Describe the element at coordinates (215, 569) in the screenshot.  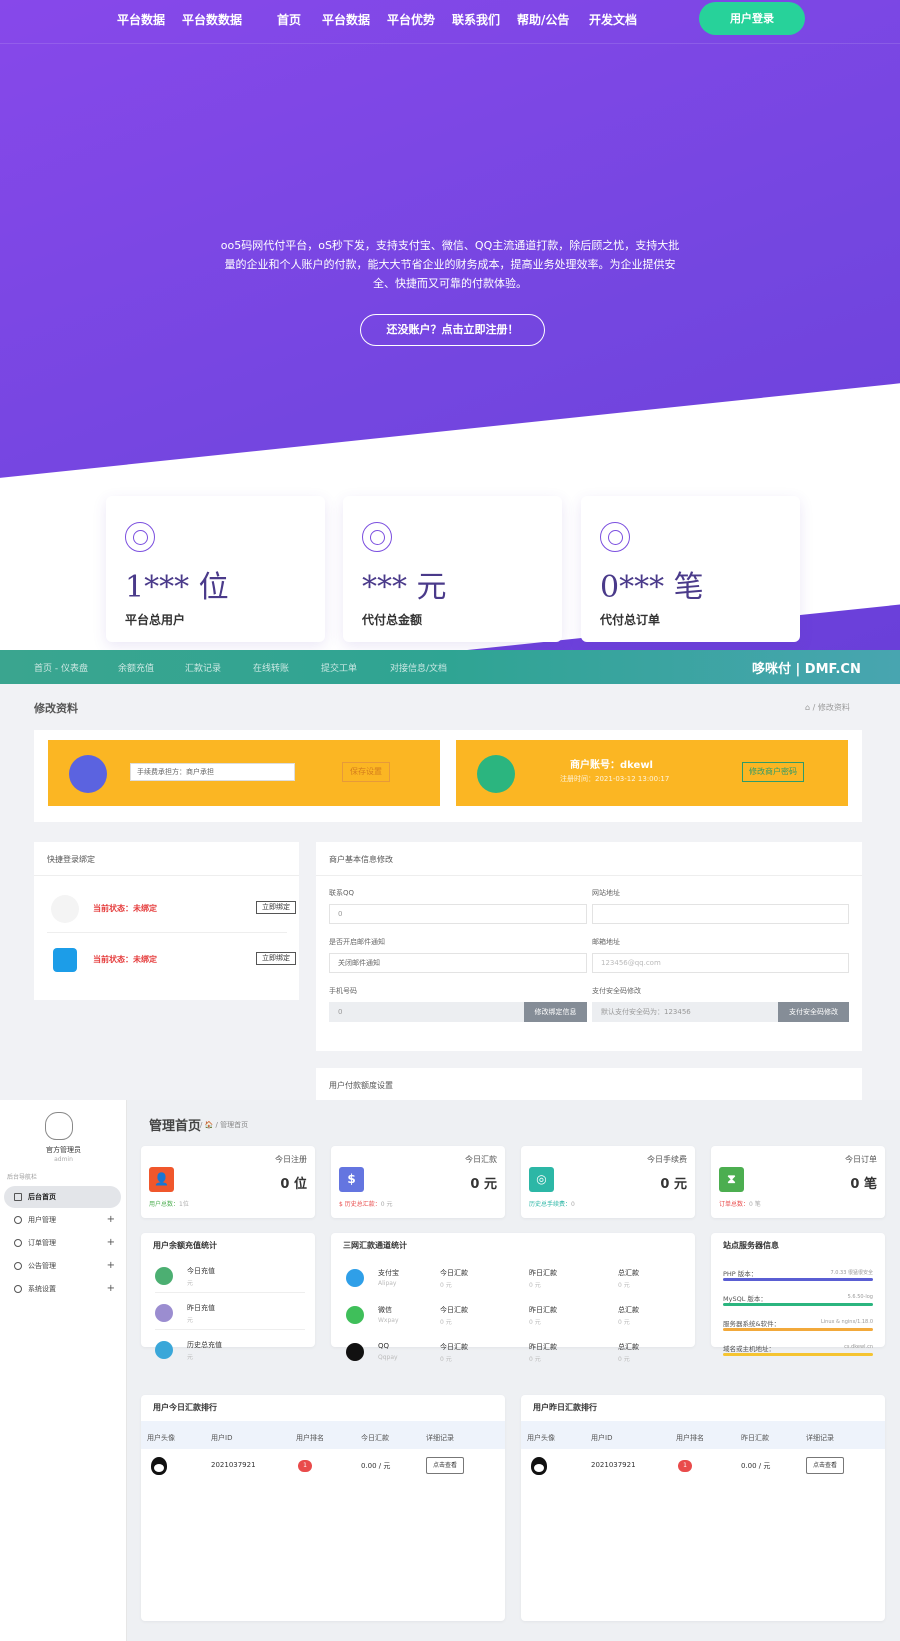
I see `stat-card-users: 1*** 位 平台总用户` at that location.